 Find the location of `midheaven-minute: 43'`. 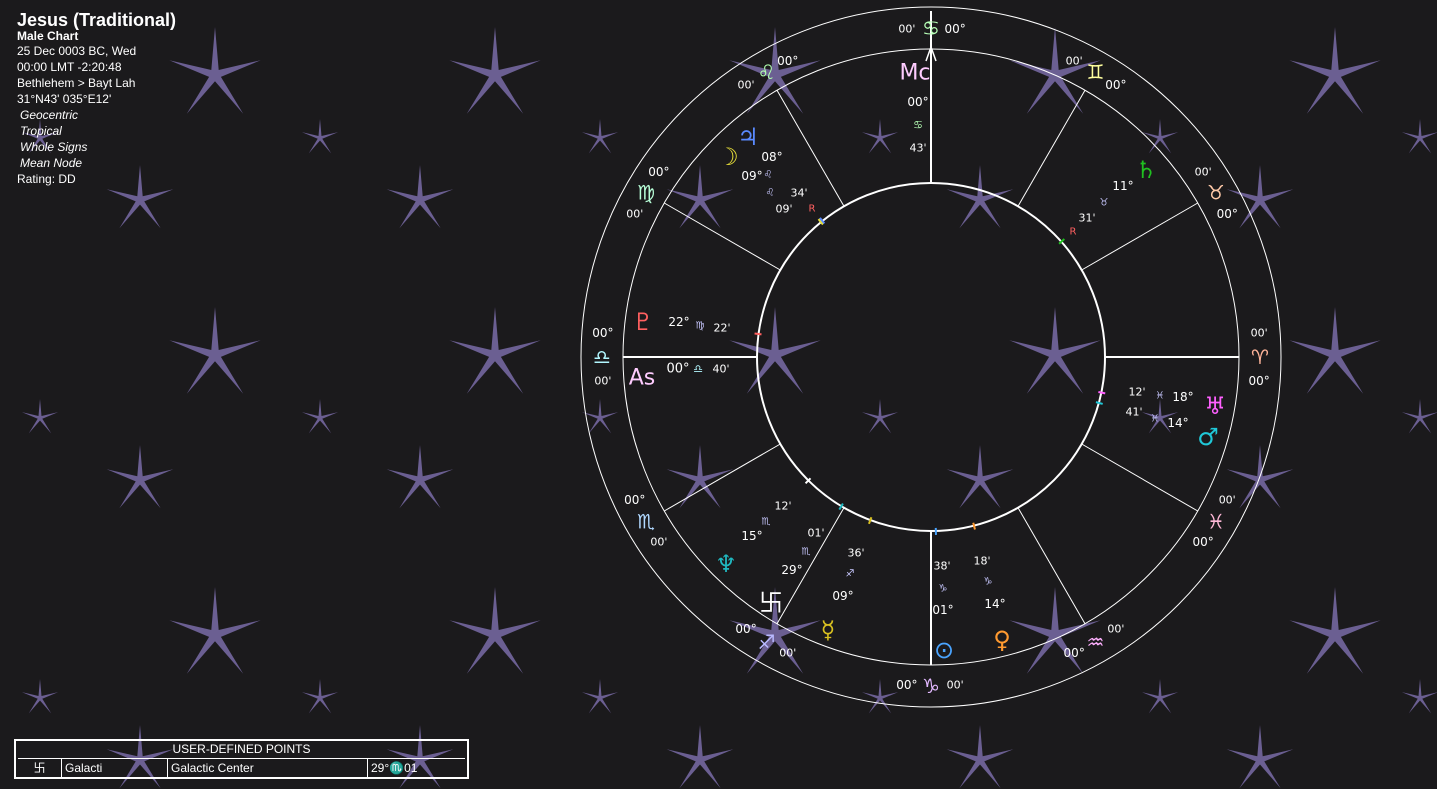

midheaven-minute: 43' is located at coordinates (917, 148).